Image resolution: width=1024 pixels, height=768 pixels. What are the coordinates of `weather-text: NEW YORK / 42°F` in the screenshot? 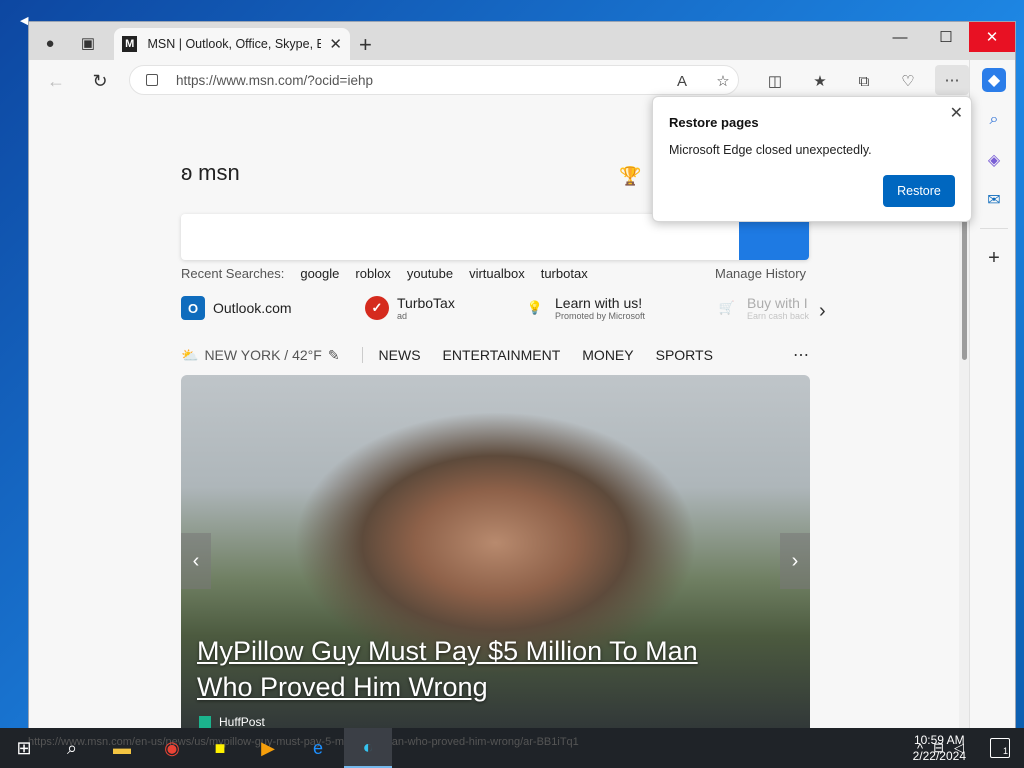 It's located at (263, 355).